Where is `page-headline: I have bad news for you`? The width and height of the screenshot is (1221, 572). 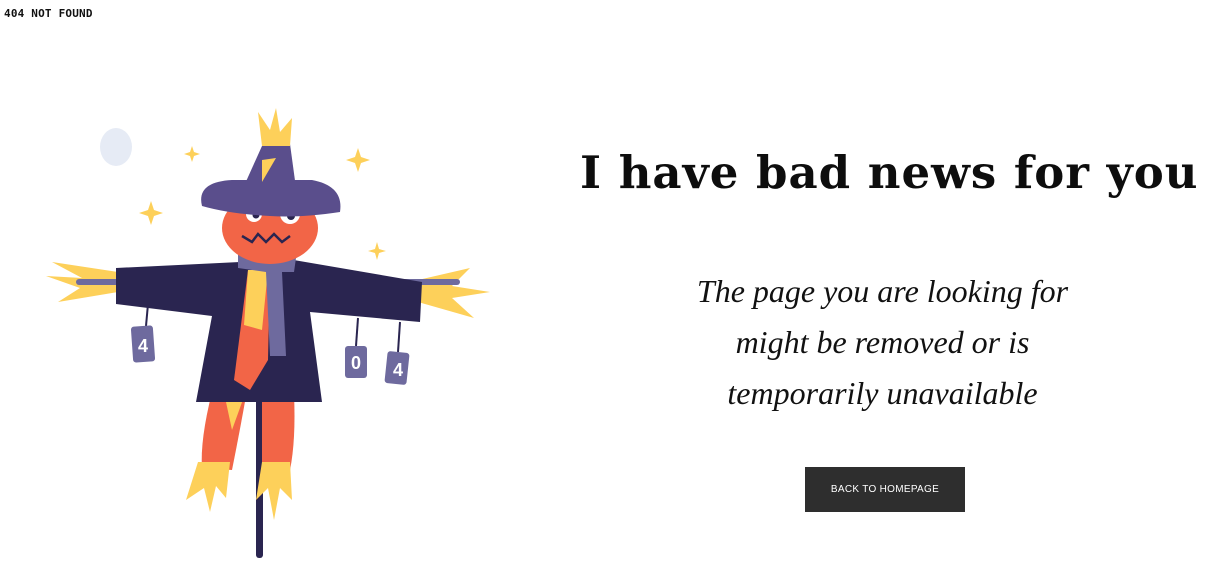
page-headline: I have bad news for you is located at coordinates (889, 172).